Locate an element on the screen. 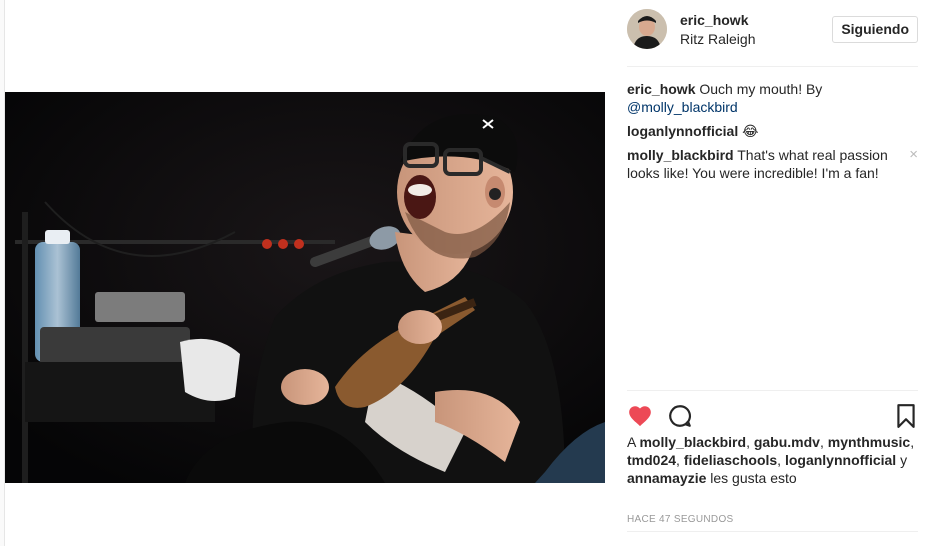  caption-mention: @molly_blackbird is located at coordinates (682, 107).